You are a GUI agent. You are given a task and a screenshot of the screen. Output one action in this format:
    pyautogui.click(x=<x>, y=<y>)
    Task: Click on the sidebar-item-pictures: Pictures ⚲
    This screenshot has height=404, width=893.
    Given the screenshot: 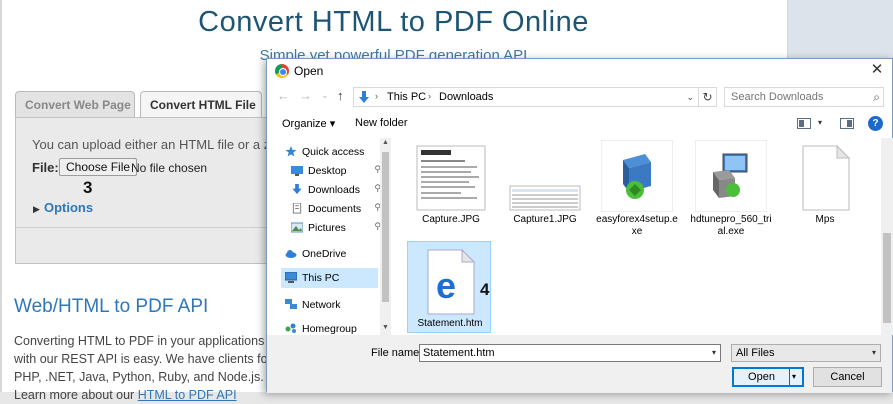 What is the action you would take?
    pyautogui.click(x=339, y=228)
    